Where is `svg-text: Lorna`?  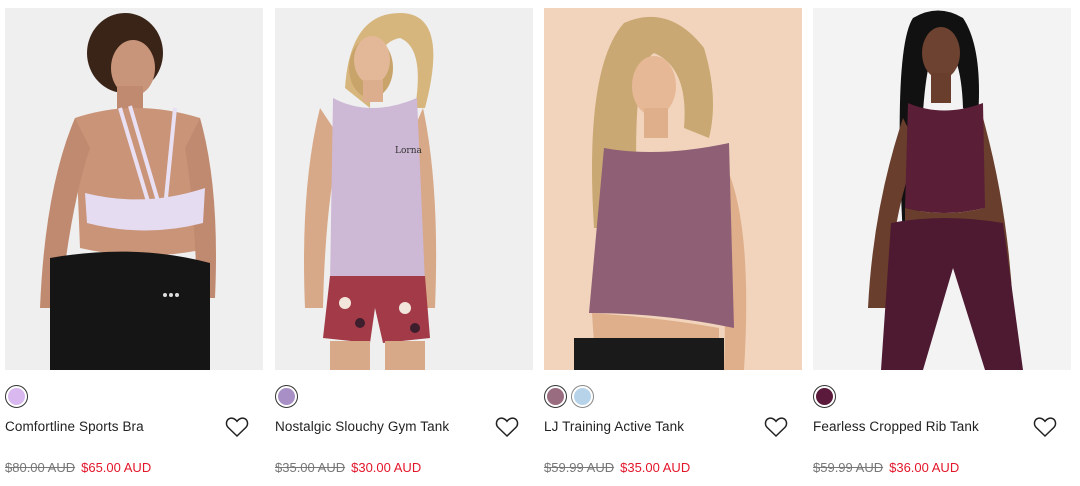
svg-text: Lorna is located at coordinates (408, 151).